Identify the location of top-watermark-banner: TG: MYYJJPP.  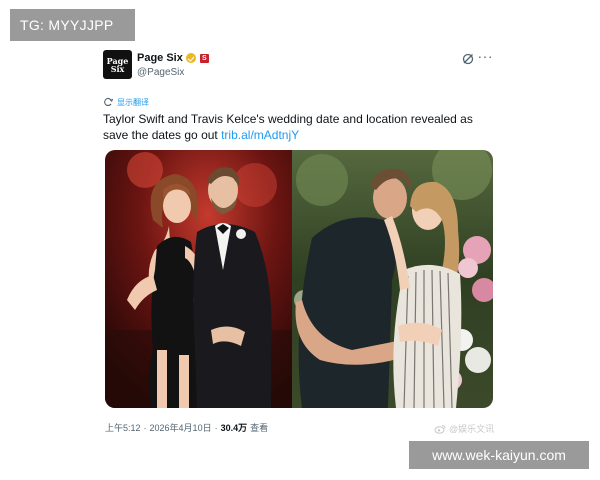
(72, 25).